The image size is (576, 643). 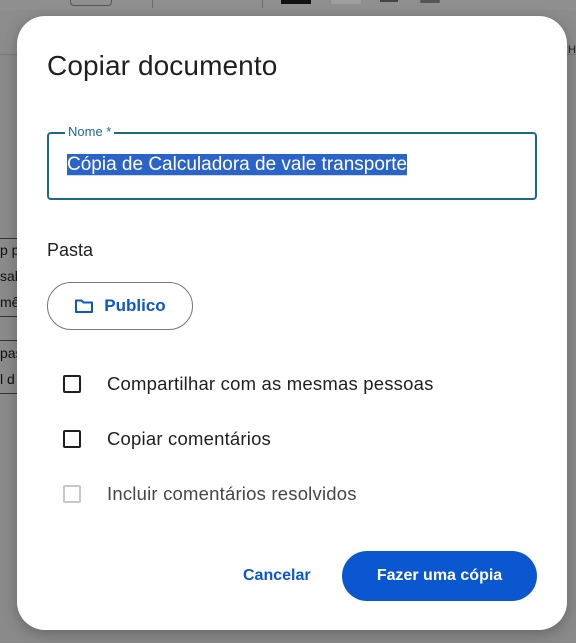 I want to click on folder-section-label: Pasta, so click(x=70, y=250).